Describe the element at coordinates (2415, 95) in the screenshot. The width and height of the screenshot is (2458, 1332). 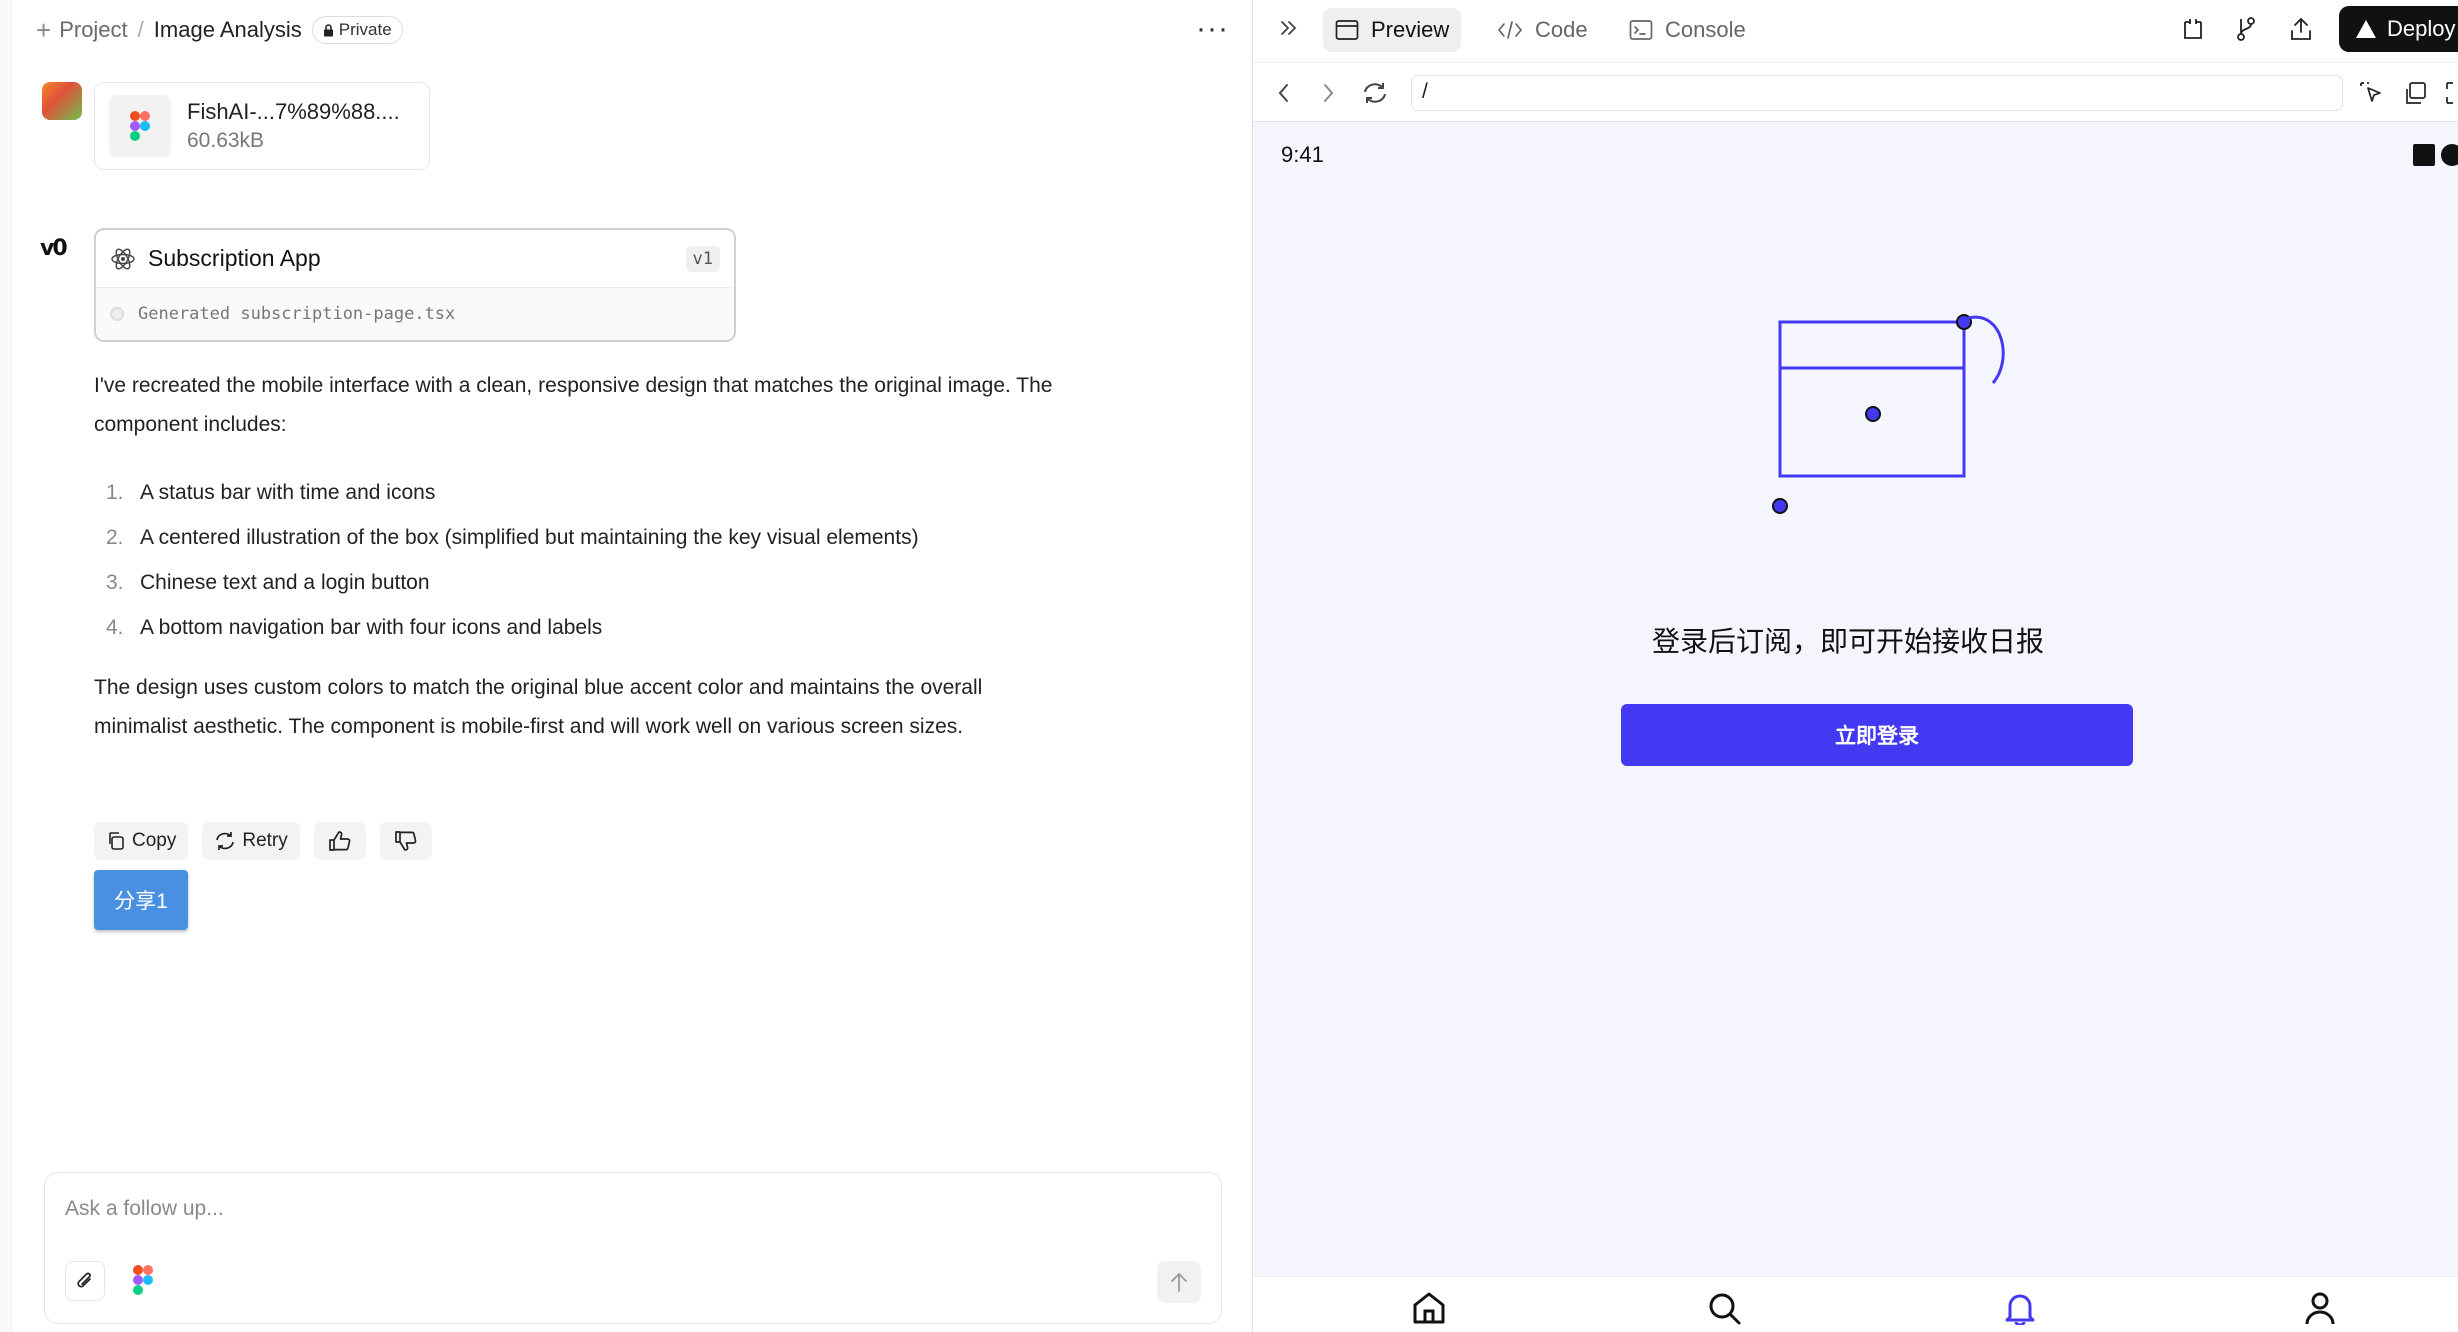
I see `open-new-window-icon` at that location.